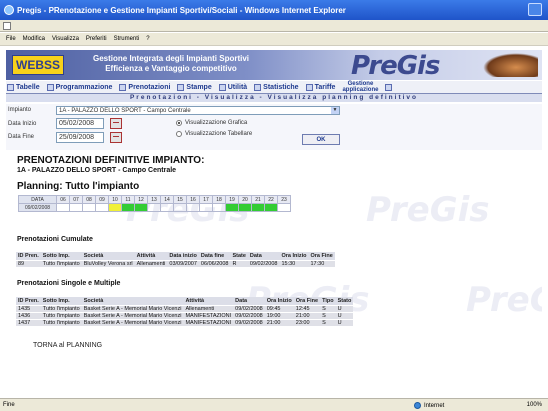 The width and height of the screenshot is (548, 411). Describe the element at coordinates (534, 405) in the screenshot. I see `zoom-level: 100%` at that location.